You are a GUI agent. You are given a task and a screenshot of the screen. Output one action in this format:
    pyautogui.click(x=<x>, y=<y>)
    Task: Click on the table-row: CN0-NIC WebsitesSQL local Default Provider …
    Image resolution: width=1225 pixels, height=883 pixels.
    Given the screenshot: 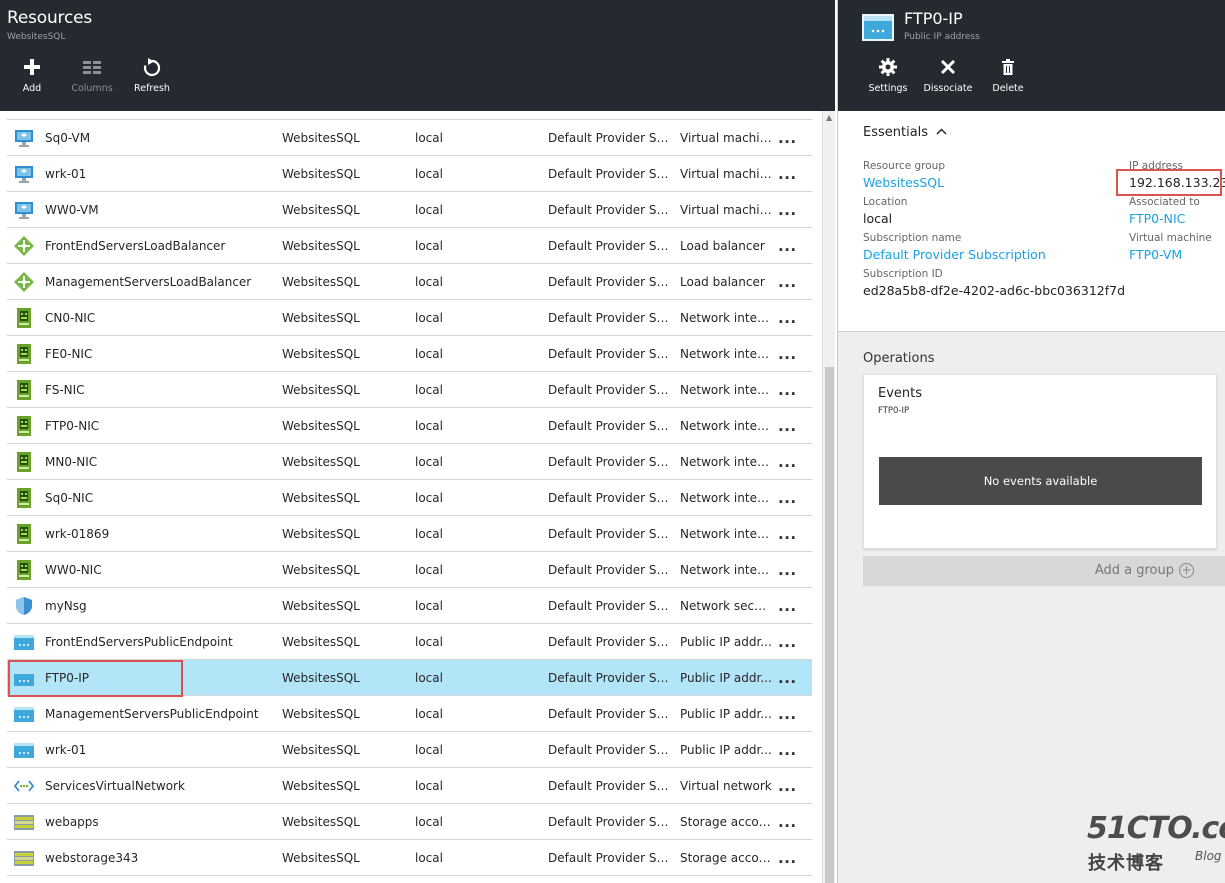 What is the action you would take?
    pyautogui.click(x=409, y=318)
    